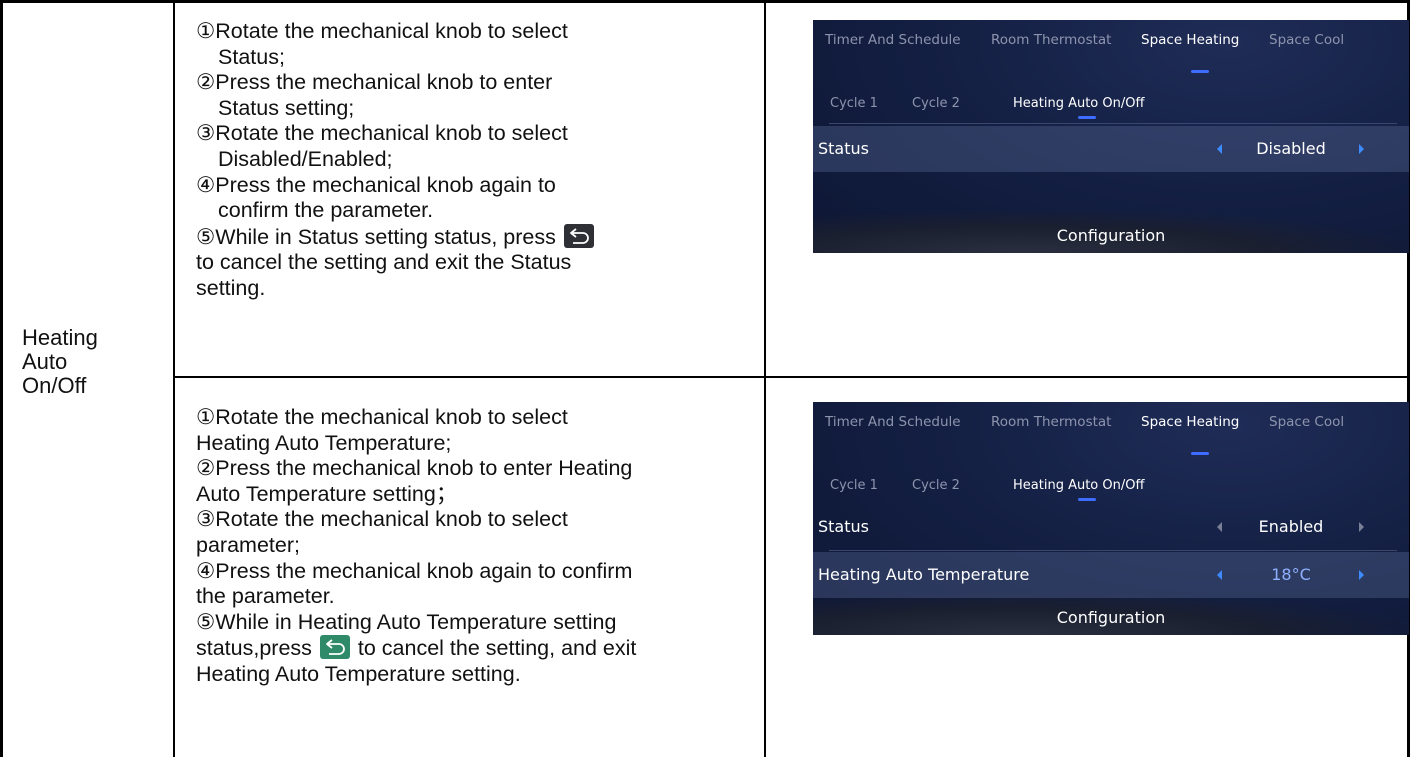  Describe the element at coordinates (286, 107) in the screenshot. I see `step-text: Status setting;` at that location.